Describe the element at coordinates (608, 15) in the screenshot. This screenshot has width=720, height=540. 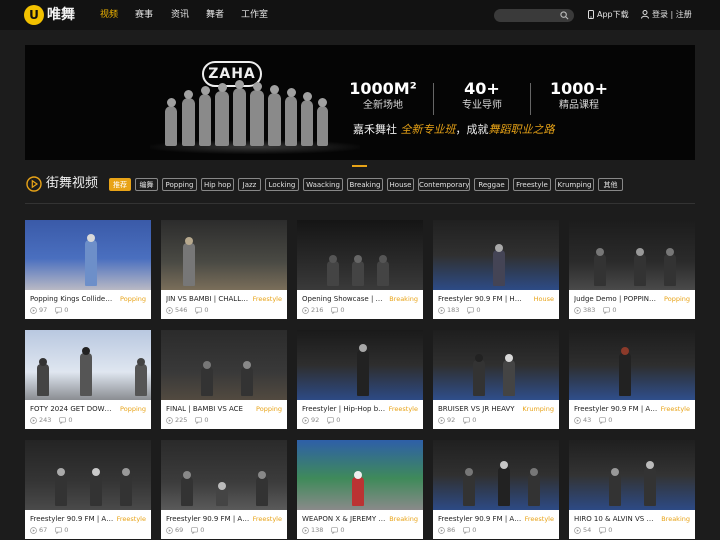
I see `app-download-link: App下载` at that location.